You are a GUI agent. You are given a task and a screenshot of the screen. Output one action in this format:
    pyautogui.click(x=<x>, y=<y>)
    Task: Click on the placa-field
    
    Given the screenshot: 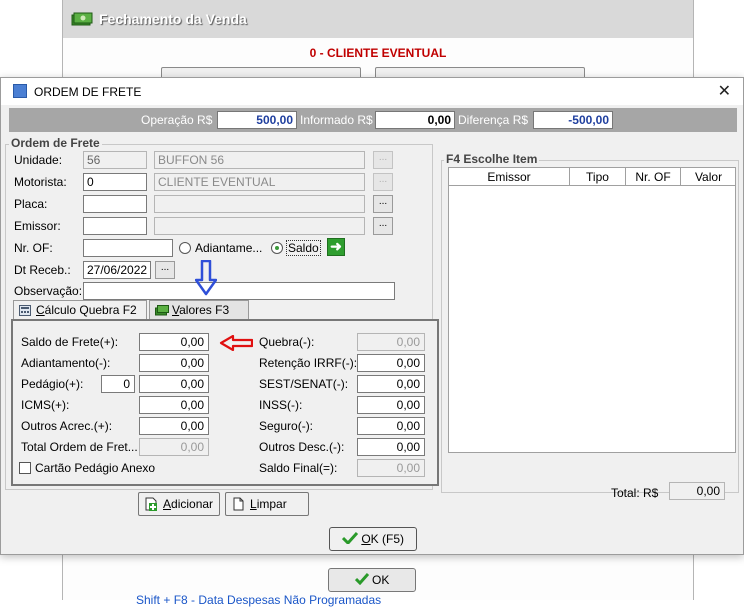 What is the action you would take?
    pyautogui.click(x=115, y=204)
    